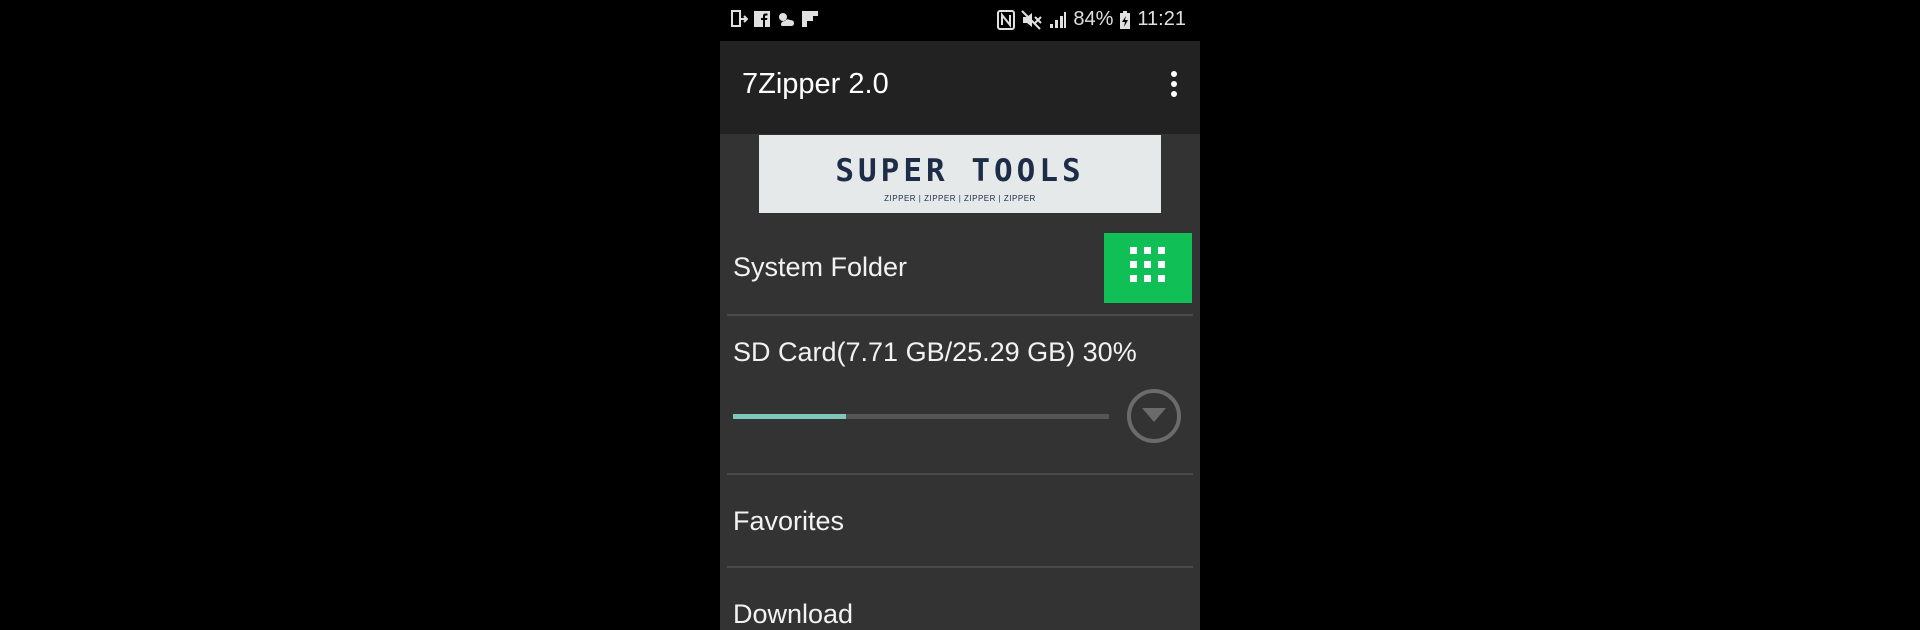  I want to click on banner-subtitle: ZIPPER | ZIPPER | ZIPPER | ZIPPER, so click(960, 198).